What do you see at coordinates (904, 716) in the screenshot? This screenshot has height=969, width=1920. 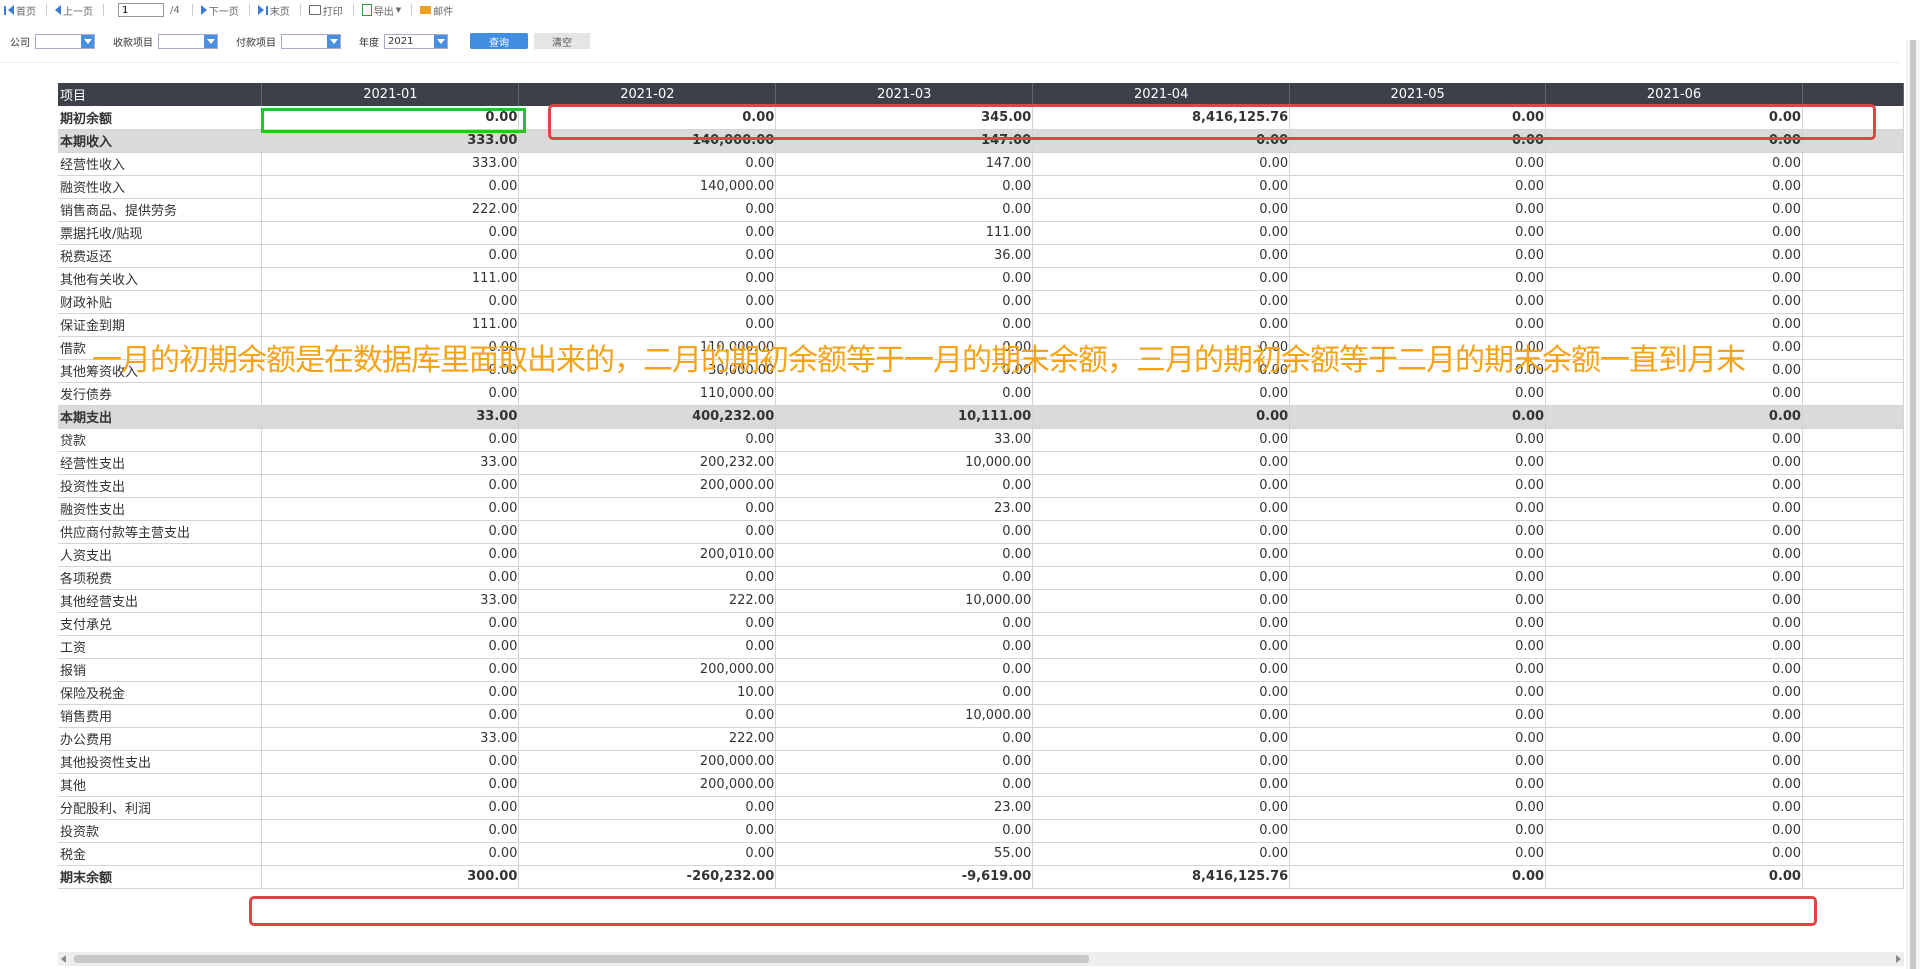 I see `table-cell: 10,000.00` at bounding box center [904, 716].